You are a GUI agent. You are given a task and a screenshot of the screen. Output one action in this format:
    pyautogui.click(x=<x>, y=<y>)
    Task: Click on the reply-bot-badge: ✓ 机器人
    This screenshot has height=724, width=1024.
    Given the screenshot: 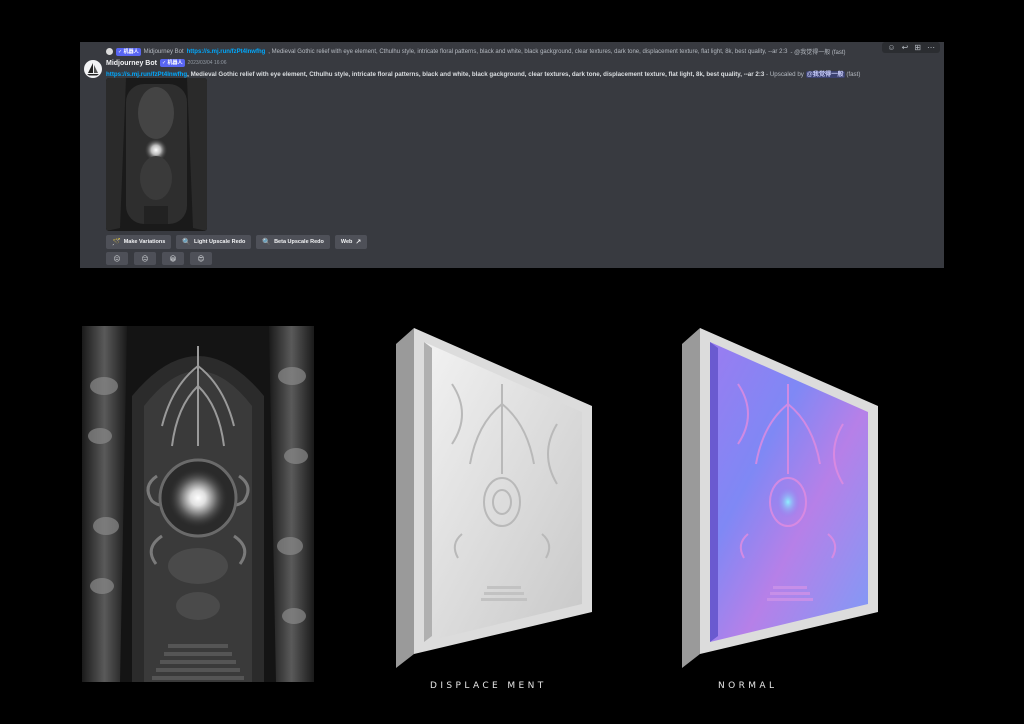 What is the action you would take?
    pyautogui.click(x=128, y=51)
    